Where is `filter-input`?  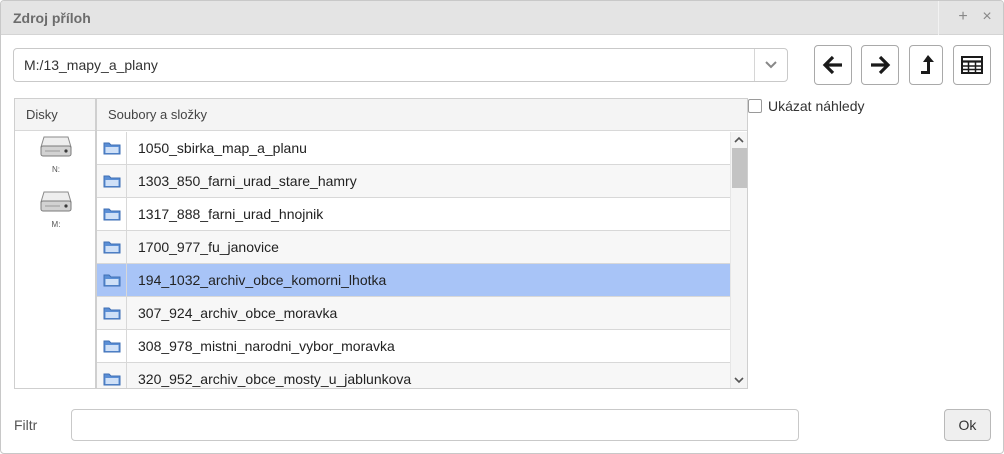 filter-input is located at coordinates (435, 425).